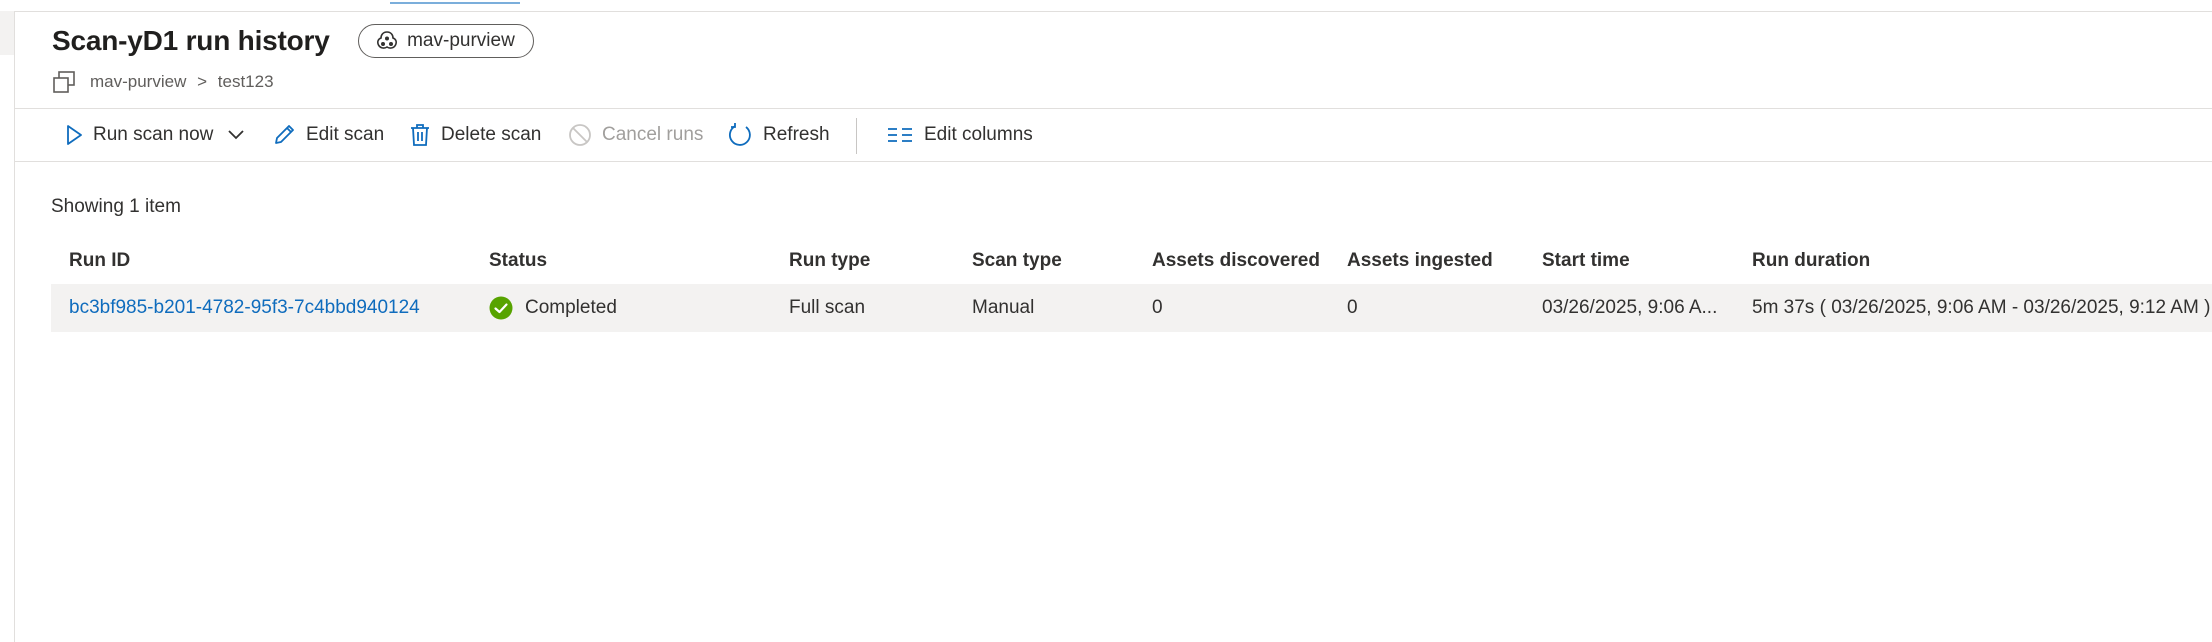  What do you see at coordinates (191, 40) in the screenshot?
I see `page-title: Scan-yD1 run history` at bounding box center [191, 40].